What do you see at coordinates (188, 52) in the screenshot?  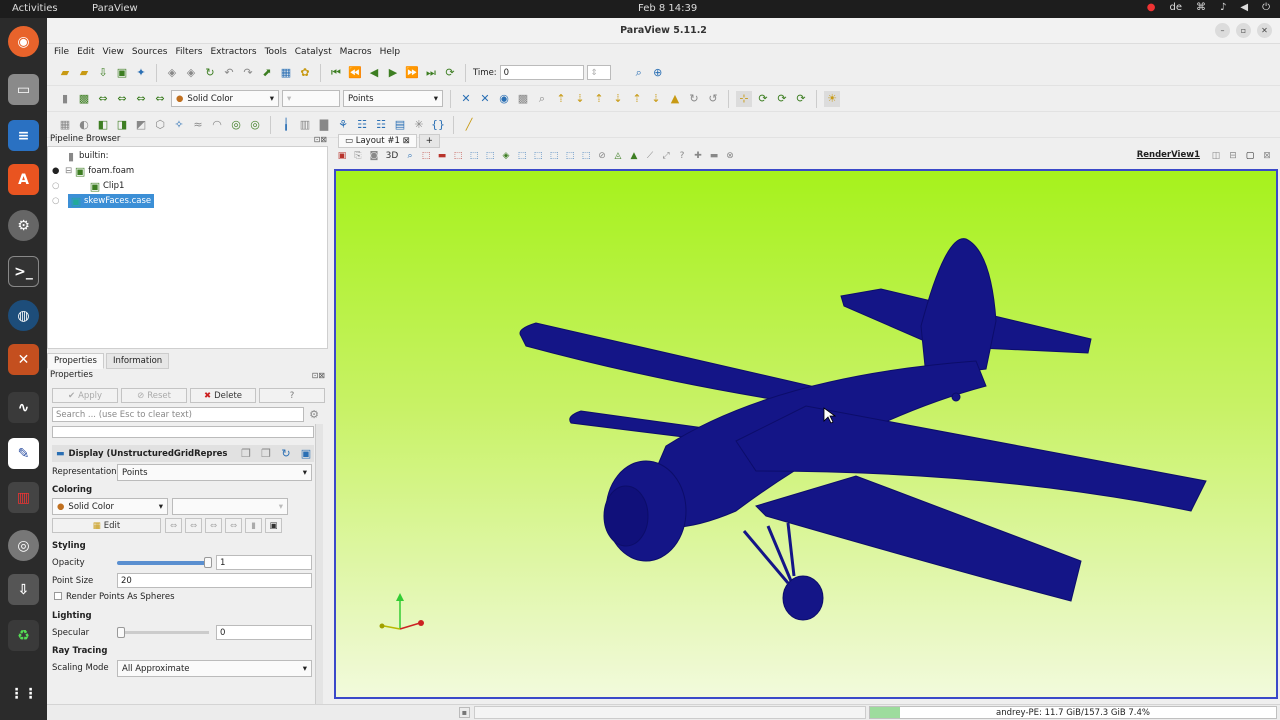 I see `menu-filters: Filters` at bounding box center [188, 52].